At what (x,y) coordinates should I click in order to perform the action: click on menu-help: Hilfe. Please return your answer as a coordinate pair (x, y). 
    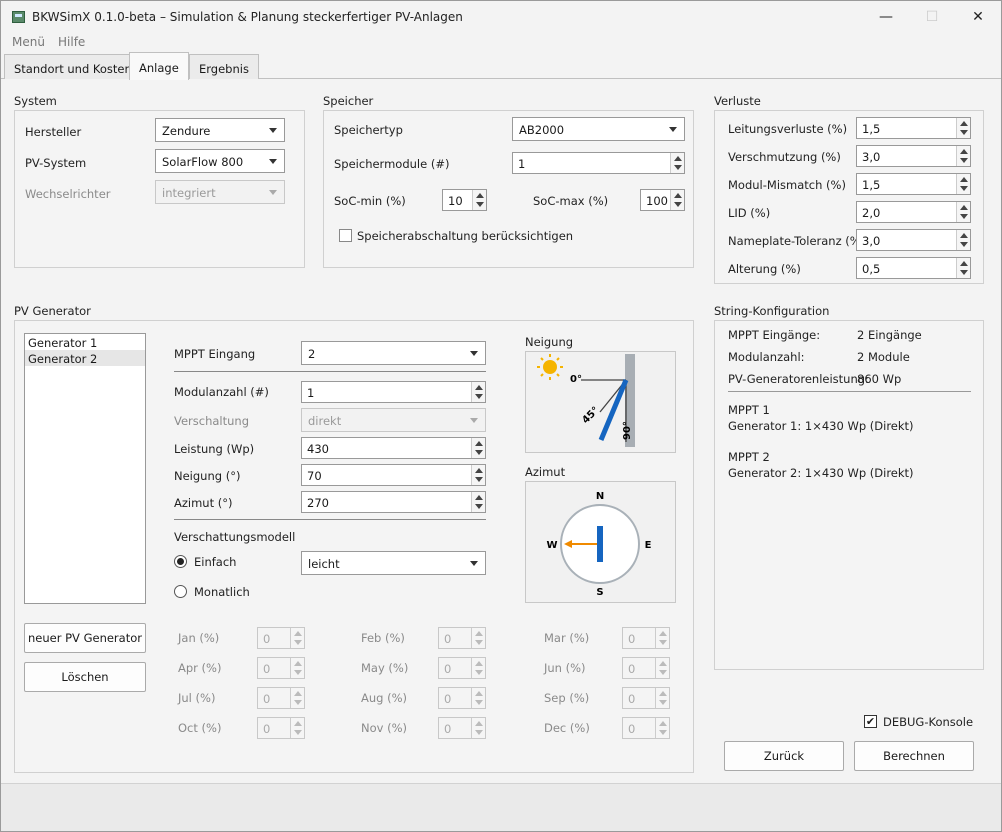
    Looking at the image, I should click on (71, 42).